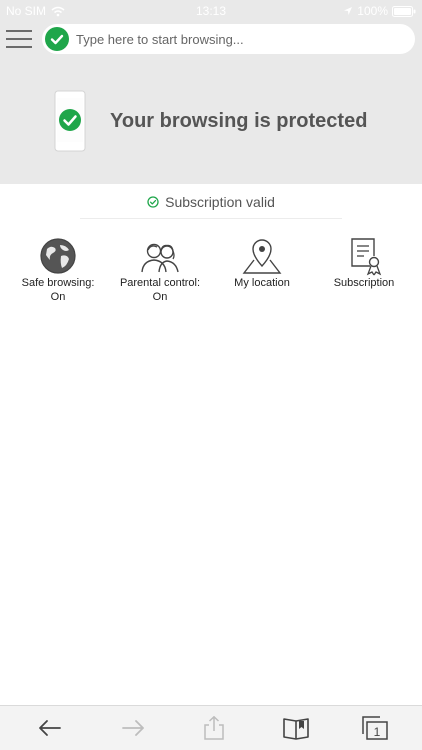 The height and width of the screenshot is (750, 422). I want to click on feature-label: Safe browsing:, so click(58, 283).